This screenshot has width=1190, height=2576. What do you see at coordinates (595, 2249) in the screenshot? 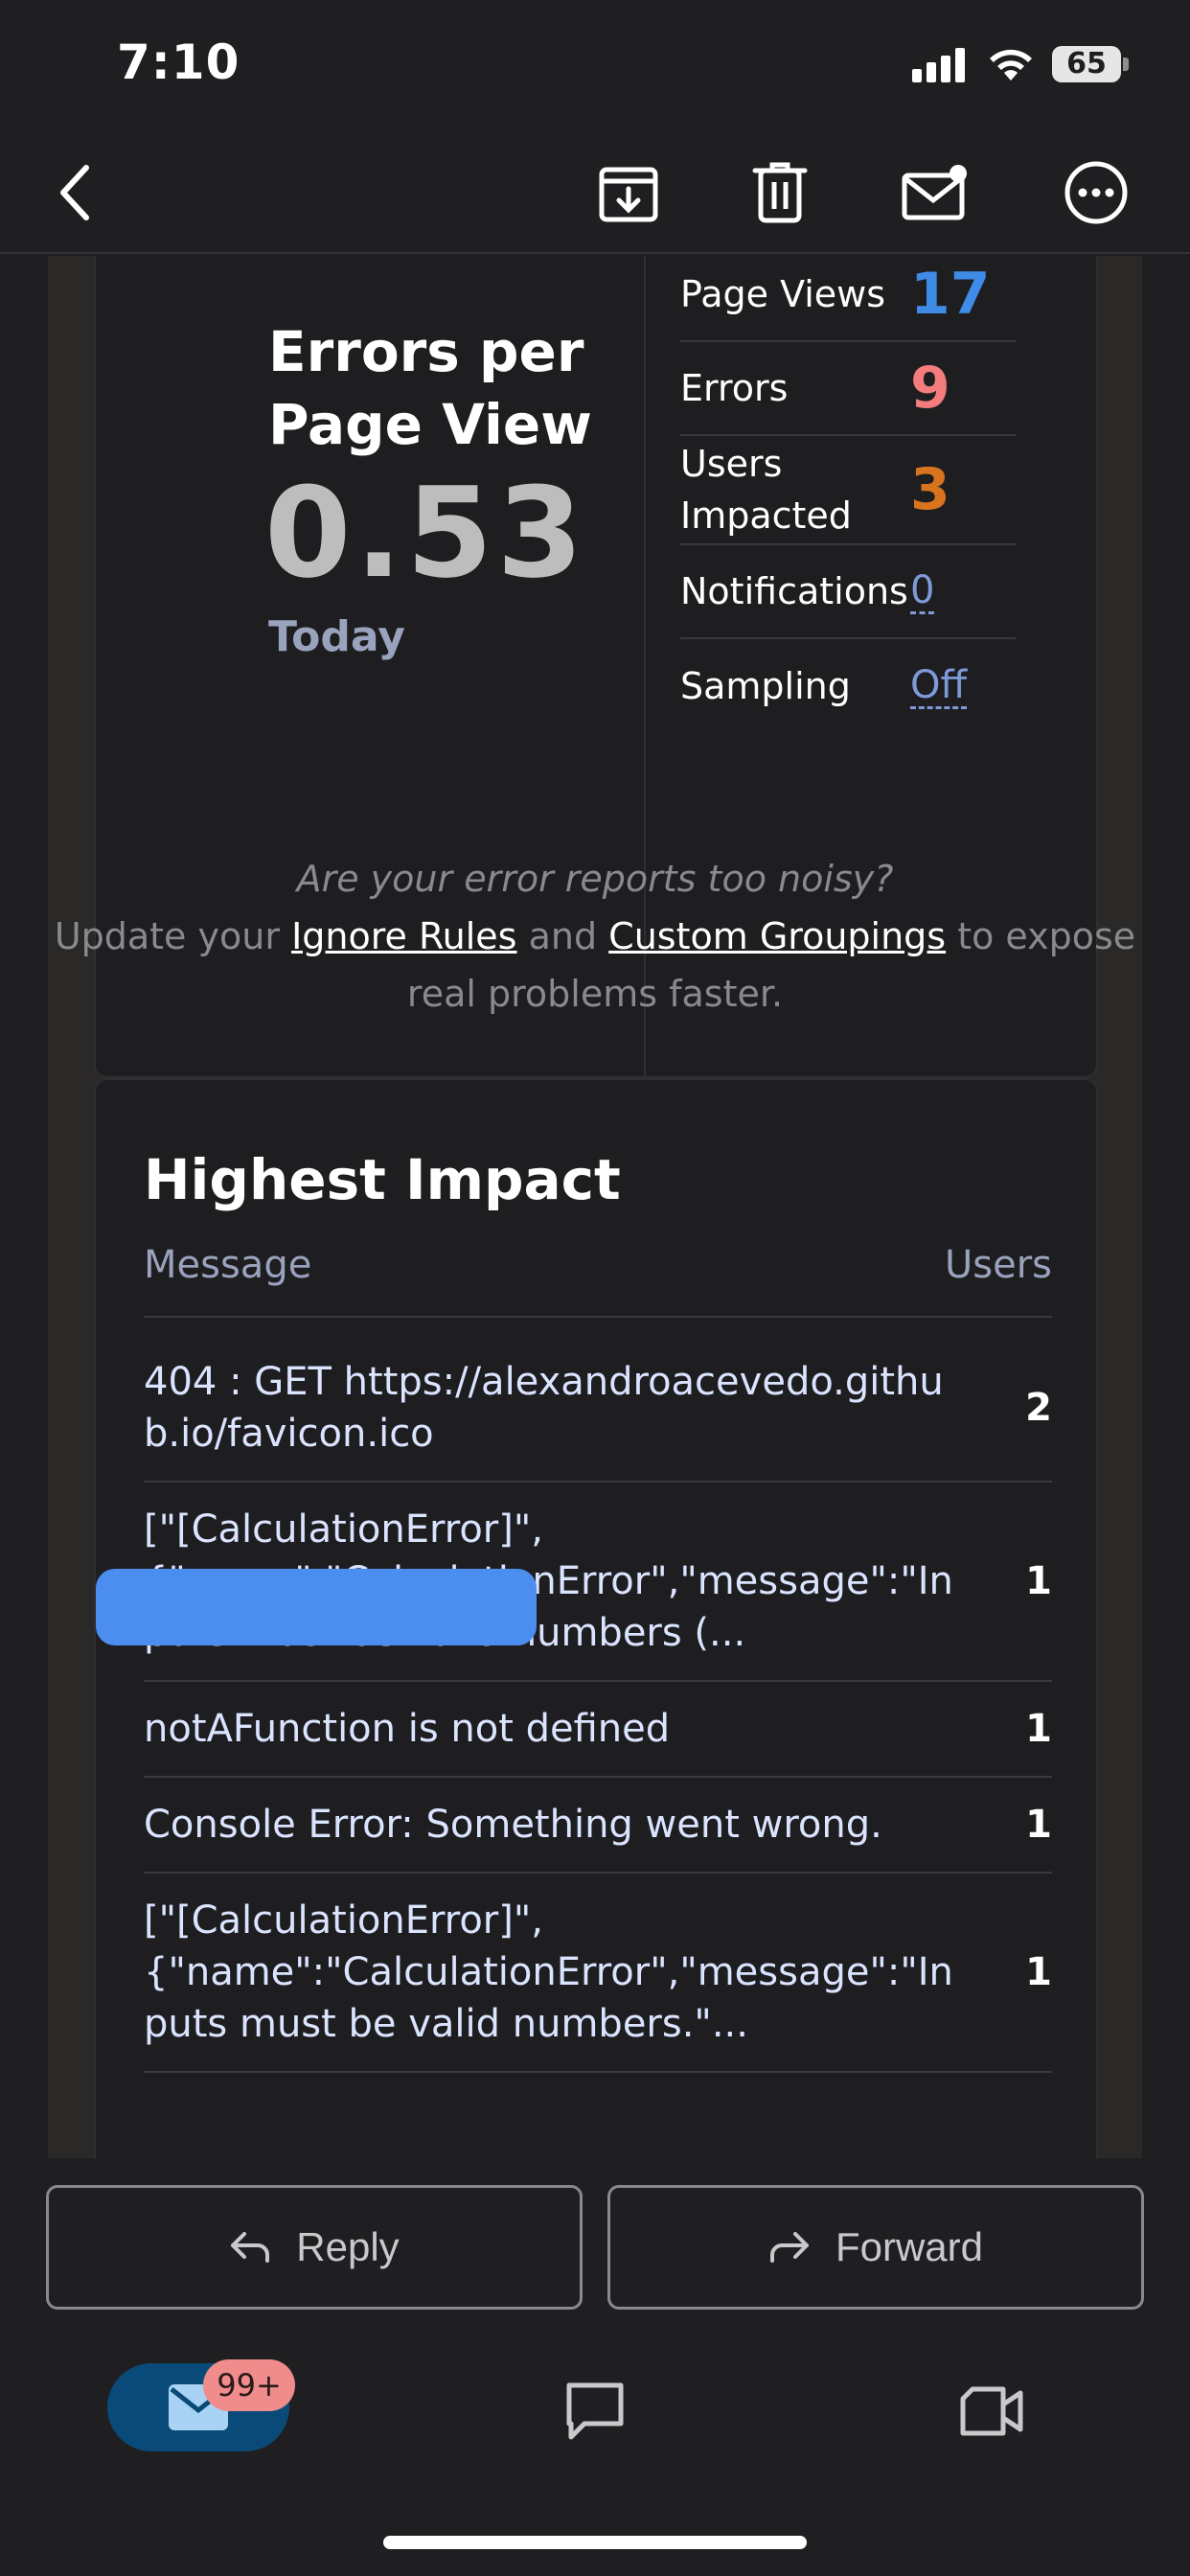
I see `reply-actions: Reply Forward` at bounding box center [595, 2249].